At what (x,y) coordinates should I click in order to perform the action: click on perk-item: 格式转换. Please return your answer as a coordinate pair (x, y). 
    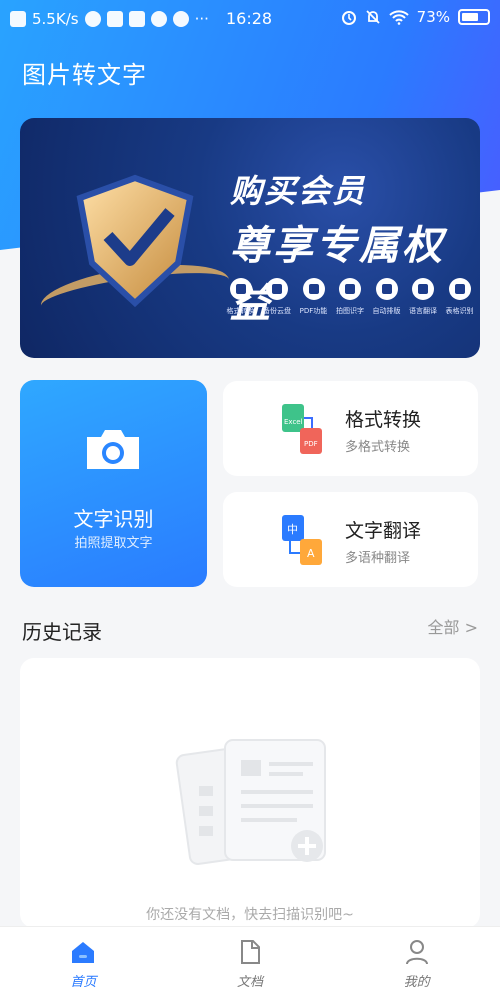
    Looking at the image, I should click on (240, 297).